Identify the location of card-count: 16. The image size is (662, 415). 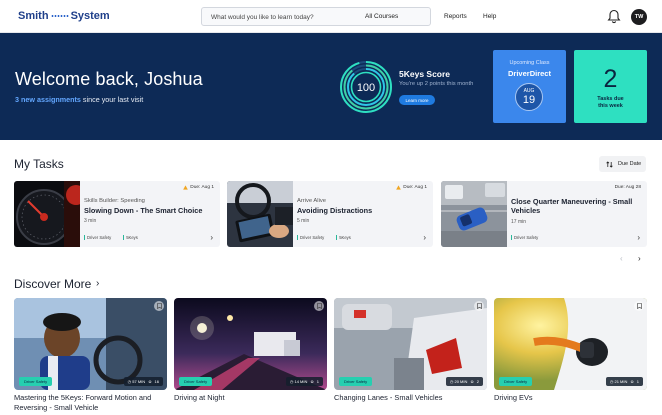
(156, 381).